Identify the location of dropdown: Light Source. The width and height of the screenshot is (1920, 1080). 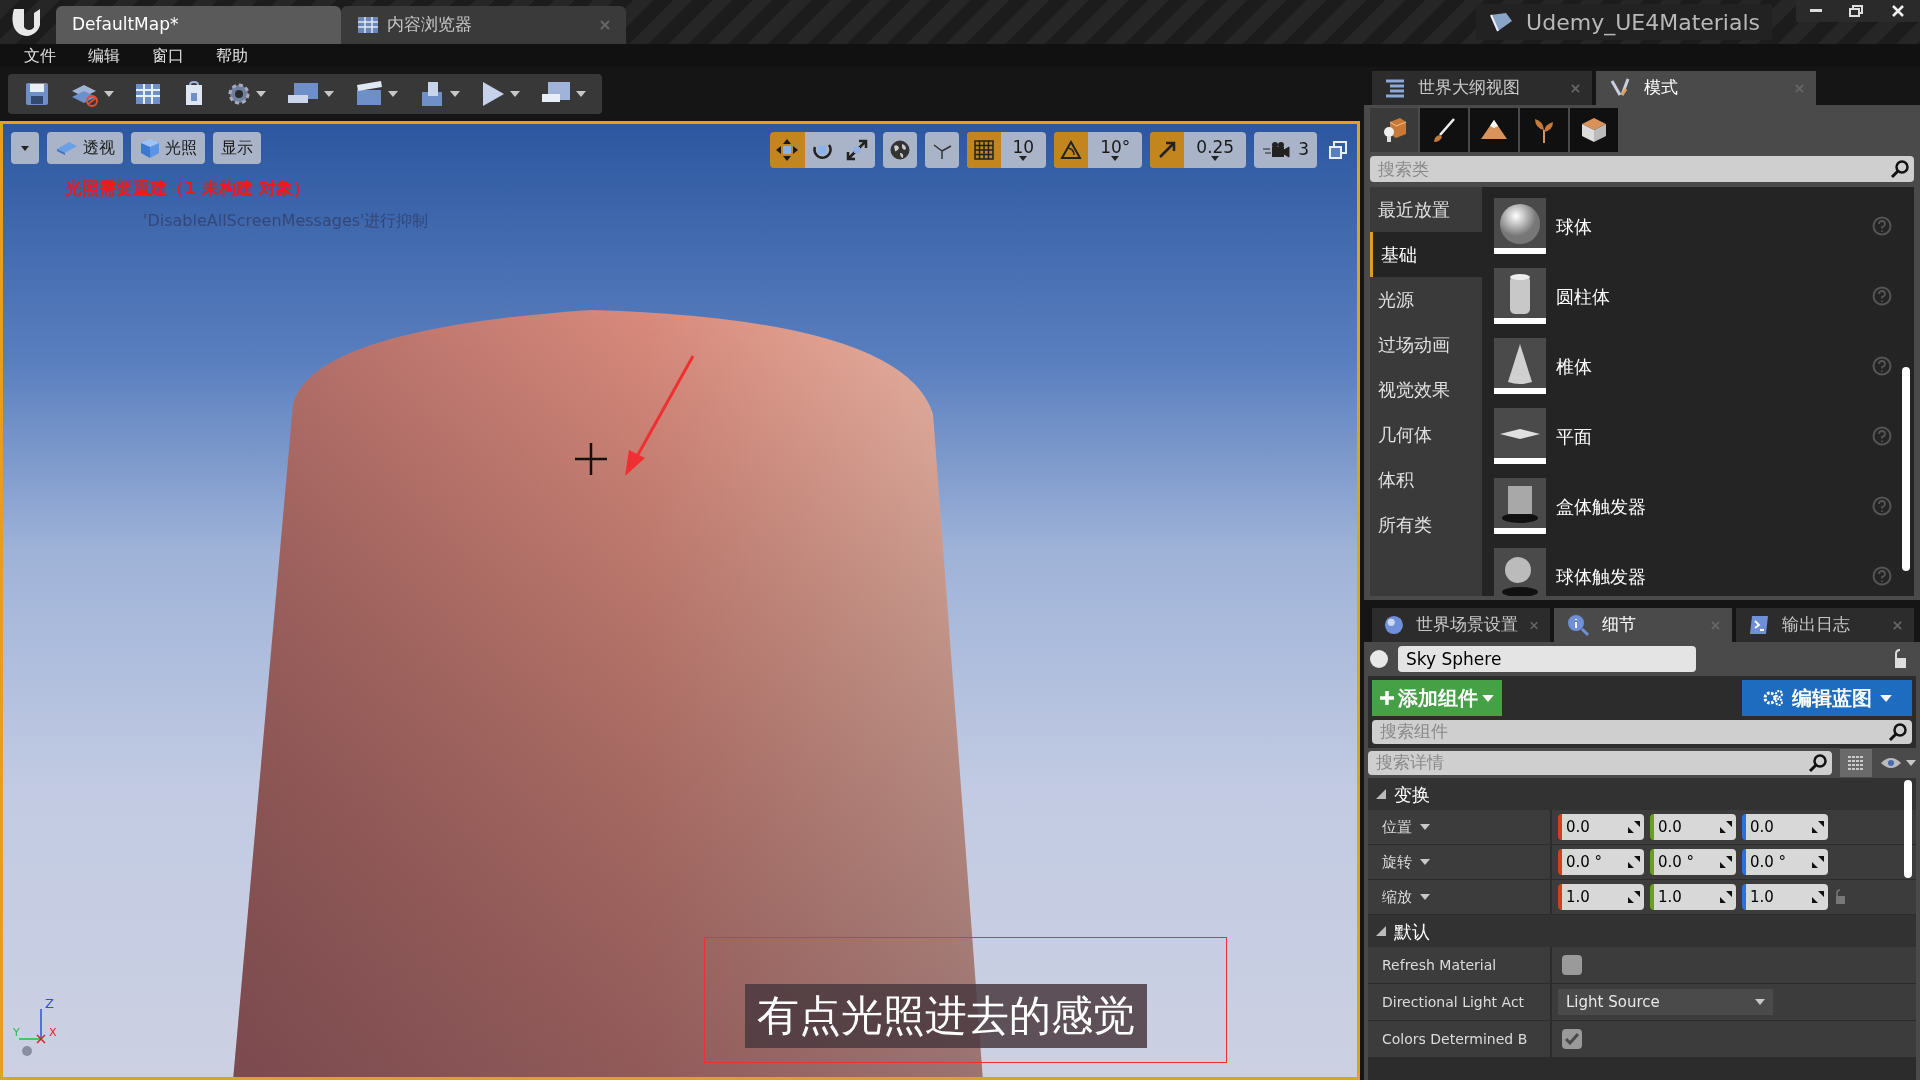
(1665, 1002).